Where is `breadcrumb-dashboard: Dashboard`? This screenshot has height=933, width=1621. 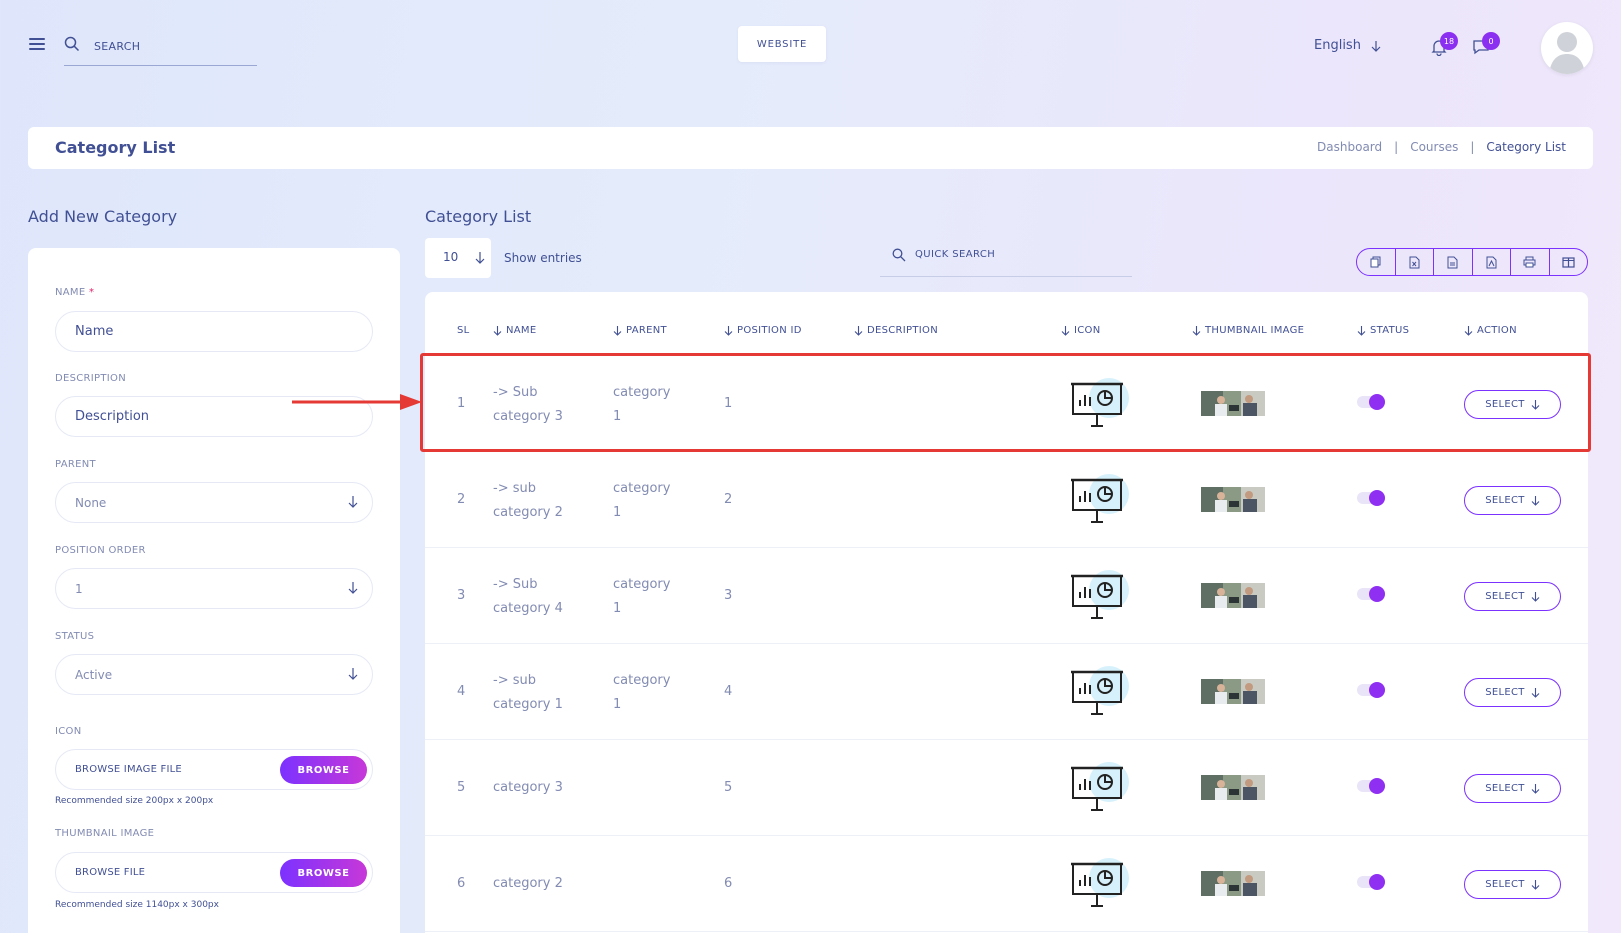
breadcrumb-dashboard: Dashboard is located at coordinates (1349, 147).